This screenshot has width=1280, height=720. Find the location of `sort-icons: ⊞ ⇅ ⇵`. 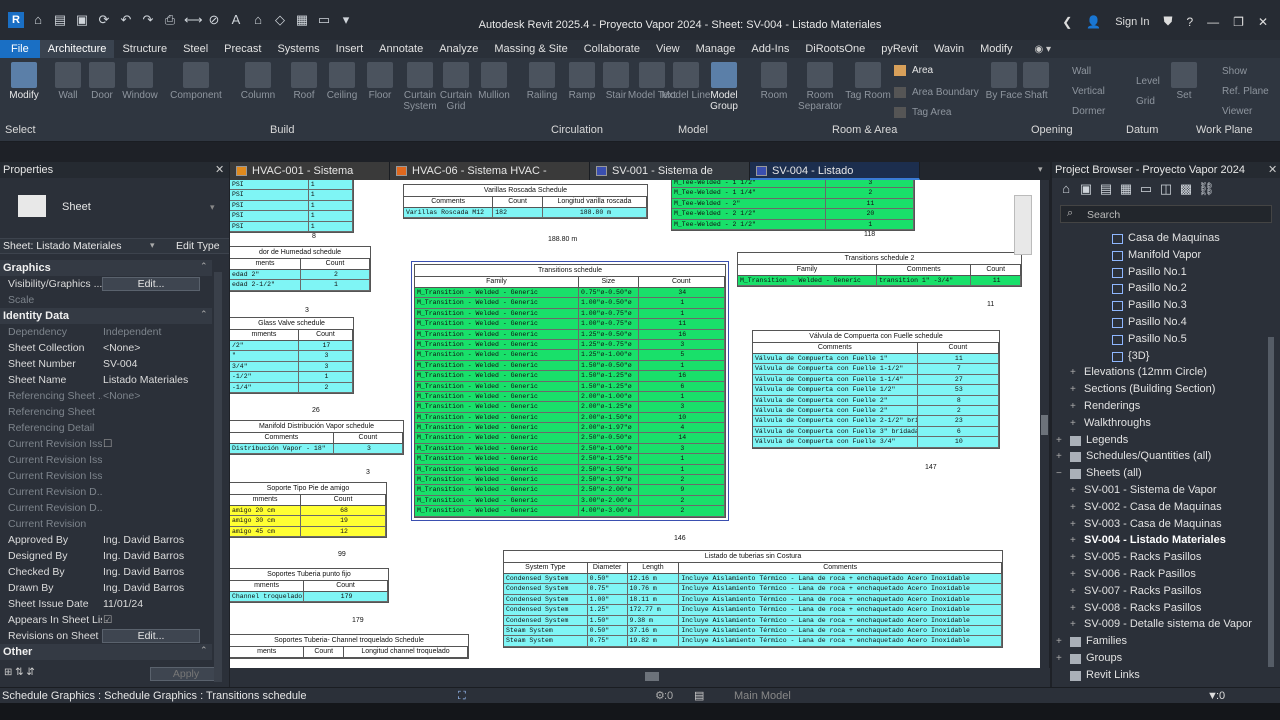

sort-icons: ⊞ ⇅ ⇵ is located at coordinates (19, 672).